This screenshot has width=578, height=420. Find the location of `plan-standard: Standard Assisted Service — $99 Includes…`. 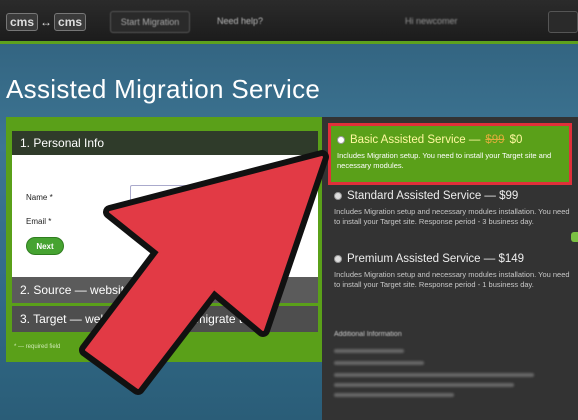

plan-standard: Standard Assisted Service — $99 Includes… is located at coordinates (452, 208).